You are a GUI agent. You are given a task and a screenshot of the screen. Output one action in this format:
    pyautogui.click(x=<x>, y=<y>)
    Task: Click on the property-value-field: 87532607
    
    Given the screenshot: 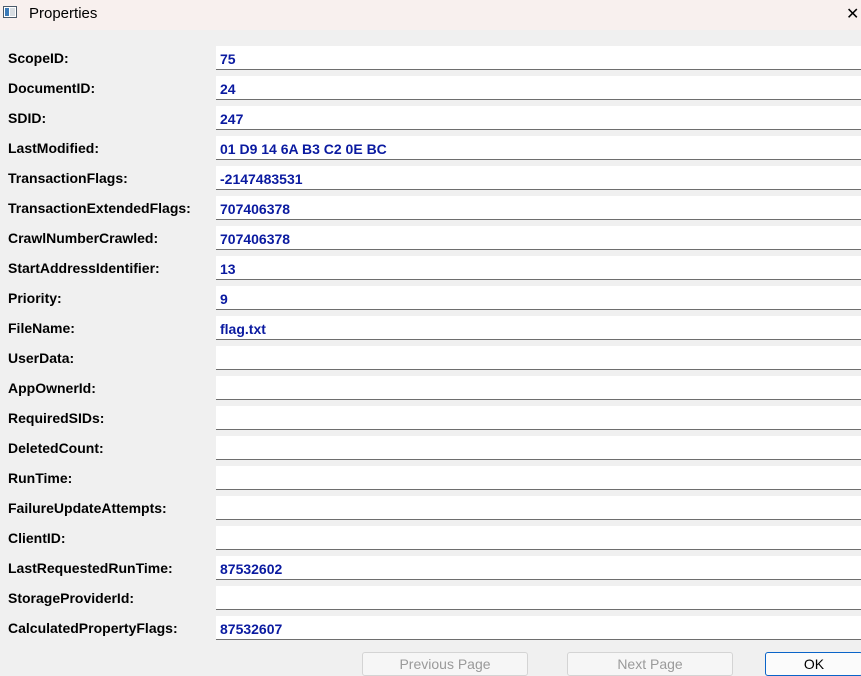 What is the action you would take?
    pyautogui.click(x=538, y=628)
    